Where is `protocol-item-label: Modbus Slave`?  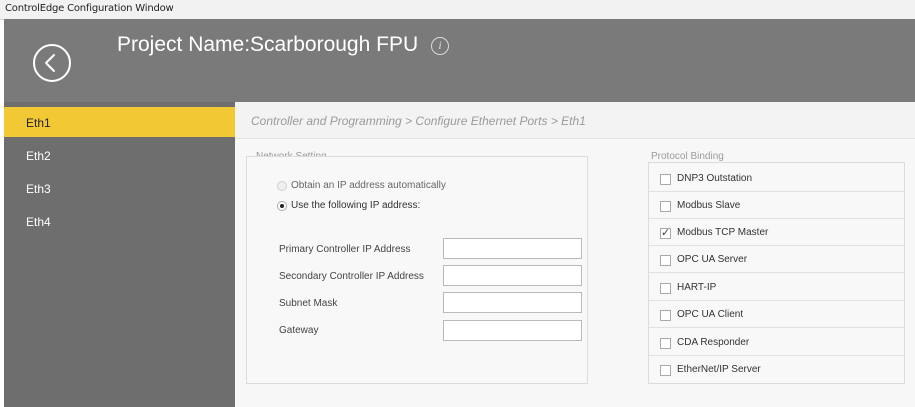 protocol-item-label: Modbus Slave is located at coordinates (709, 205).